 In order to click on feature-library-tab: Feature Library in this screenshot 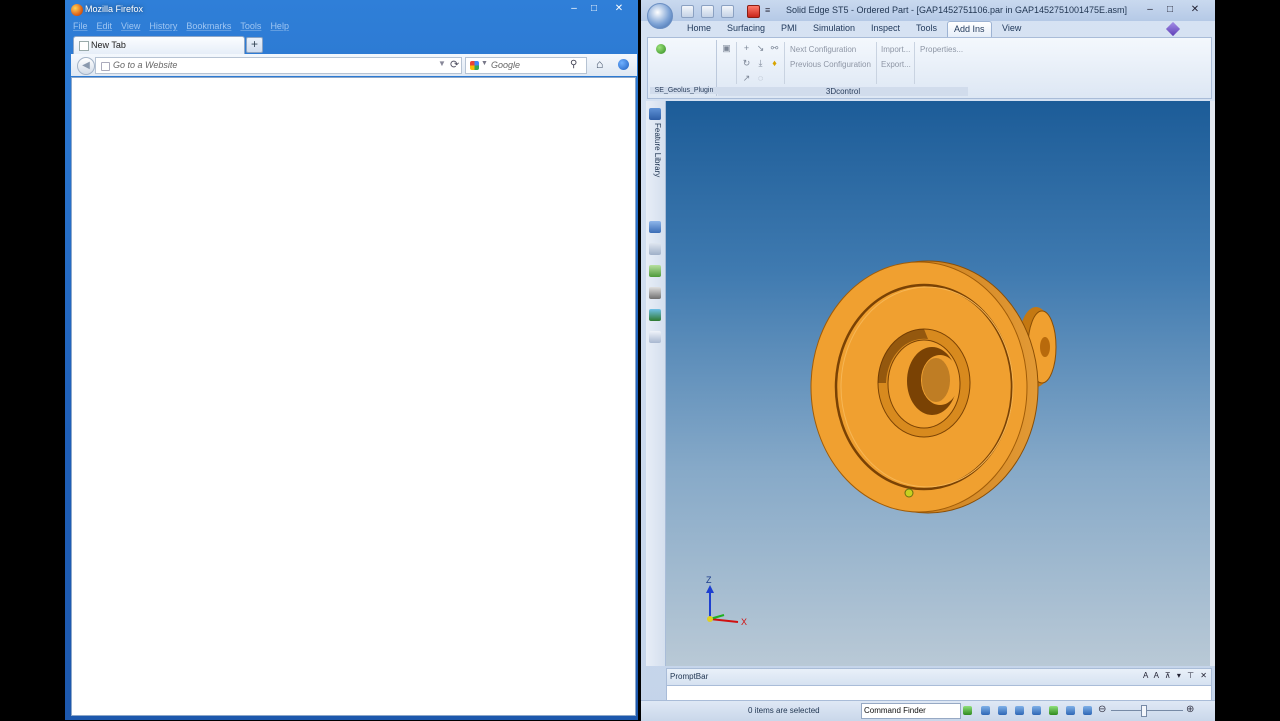, I will do `click(655, 168)`.